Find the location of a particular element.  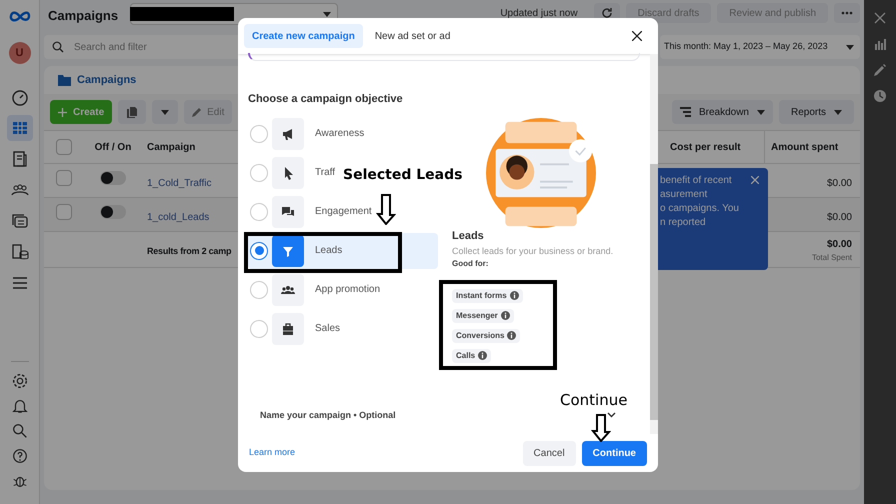

copy-icon is located at coordinates (132, 112).